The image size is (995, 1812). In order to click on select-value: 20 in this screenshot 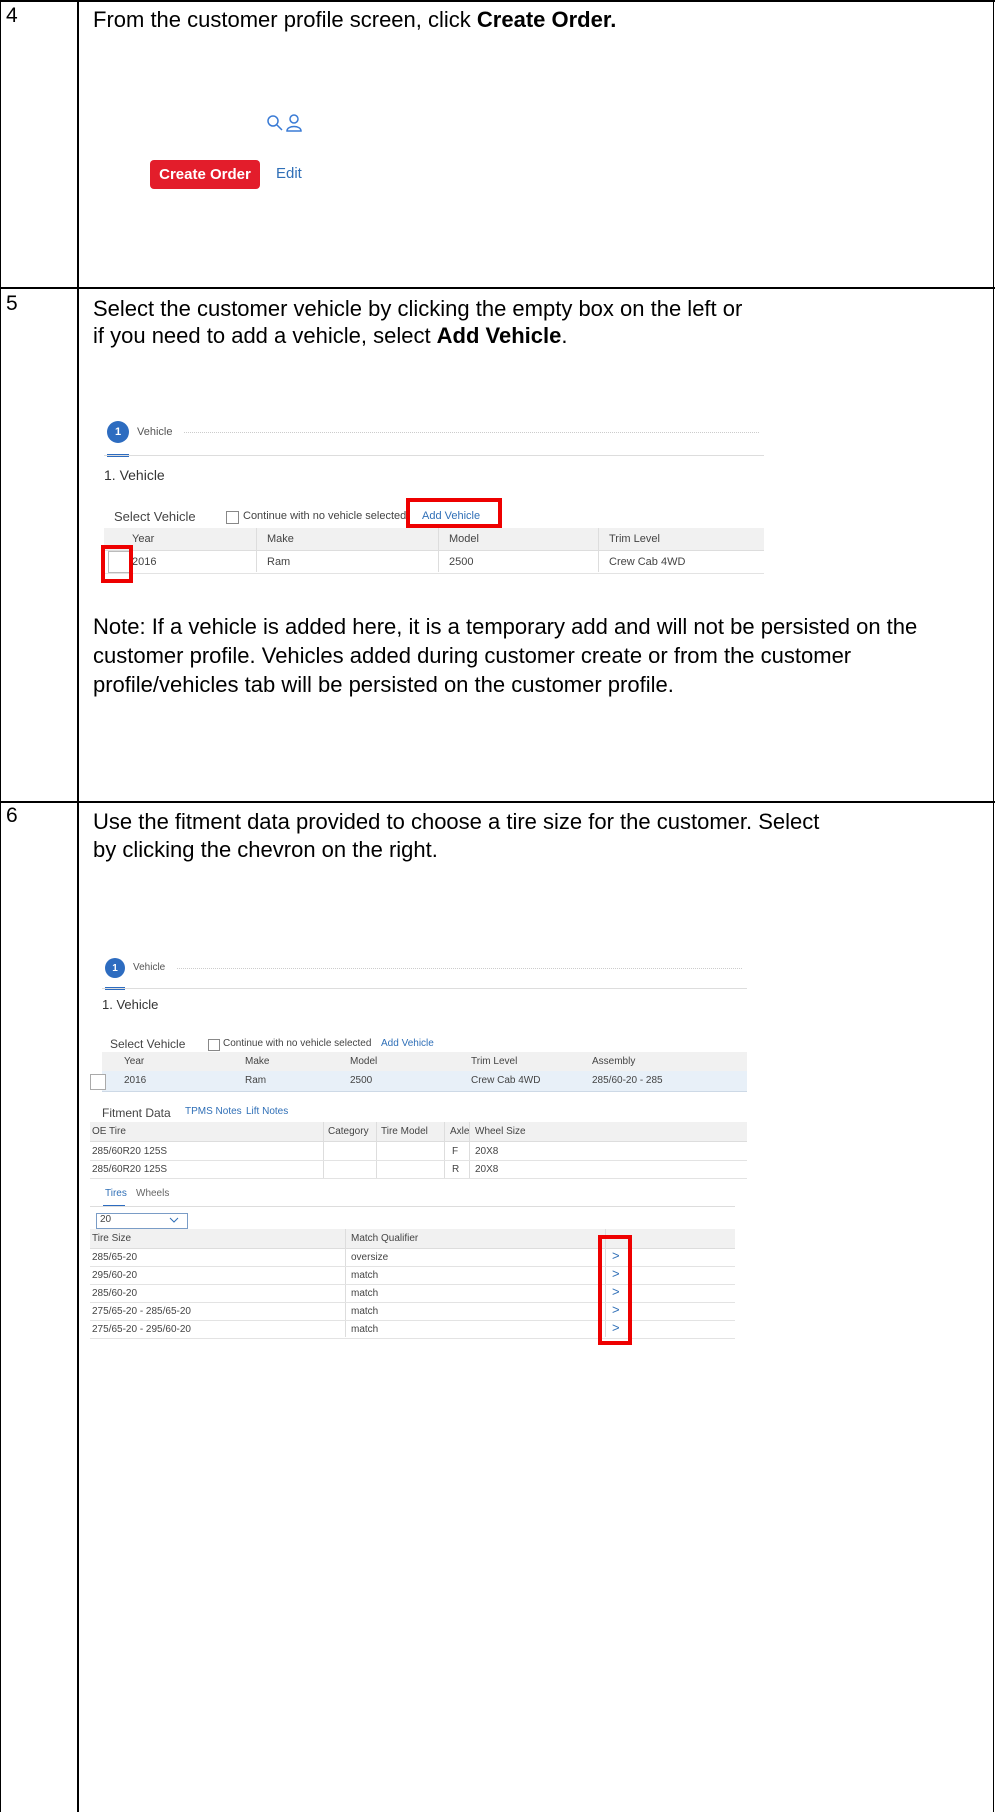, I will do `click(106, 1219)`.